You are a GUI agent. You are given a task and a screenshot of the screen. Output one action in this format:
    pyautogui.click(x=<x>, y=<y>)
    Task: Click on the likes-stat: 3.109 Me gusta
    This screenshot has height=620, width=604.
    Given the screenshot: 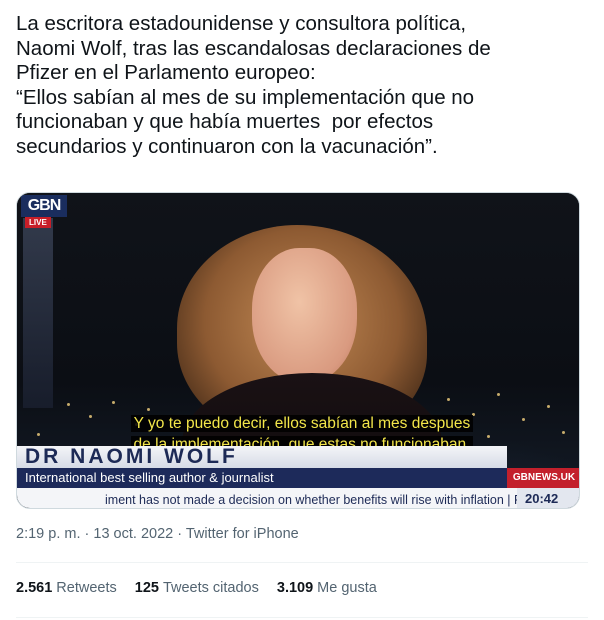 What is the action you would take?
    pyautogui.click(x=327, y=588)
    